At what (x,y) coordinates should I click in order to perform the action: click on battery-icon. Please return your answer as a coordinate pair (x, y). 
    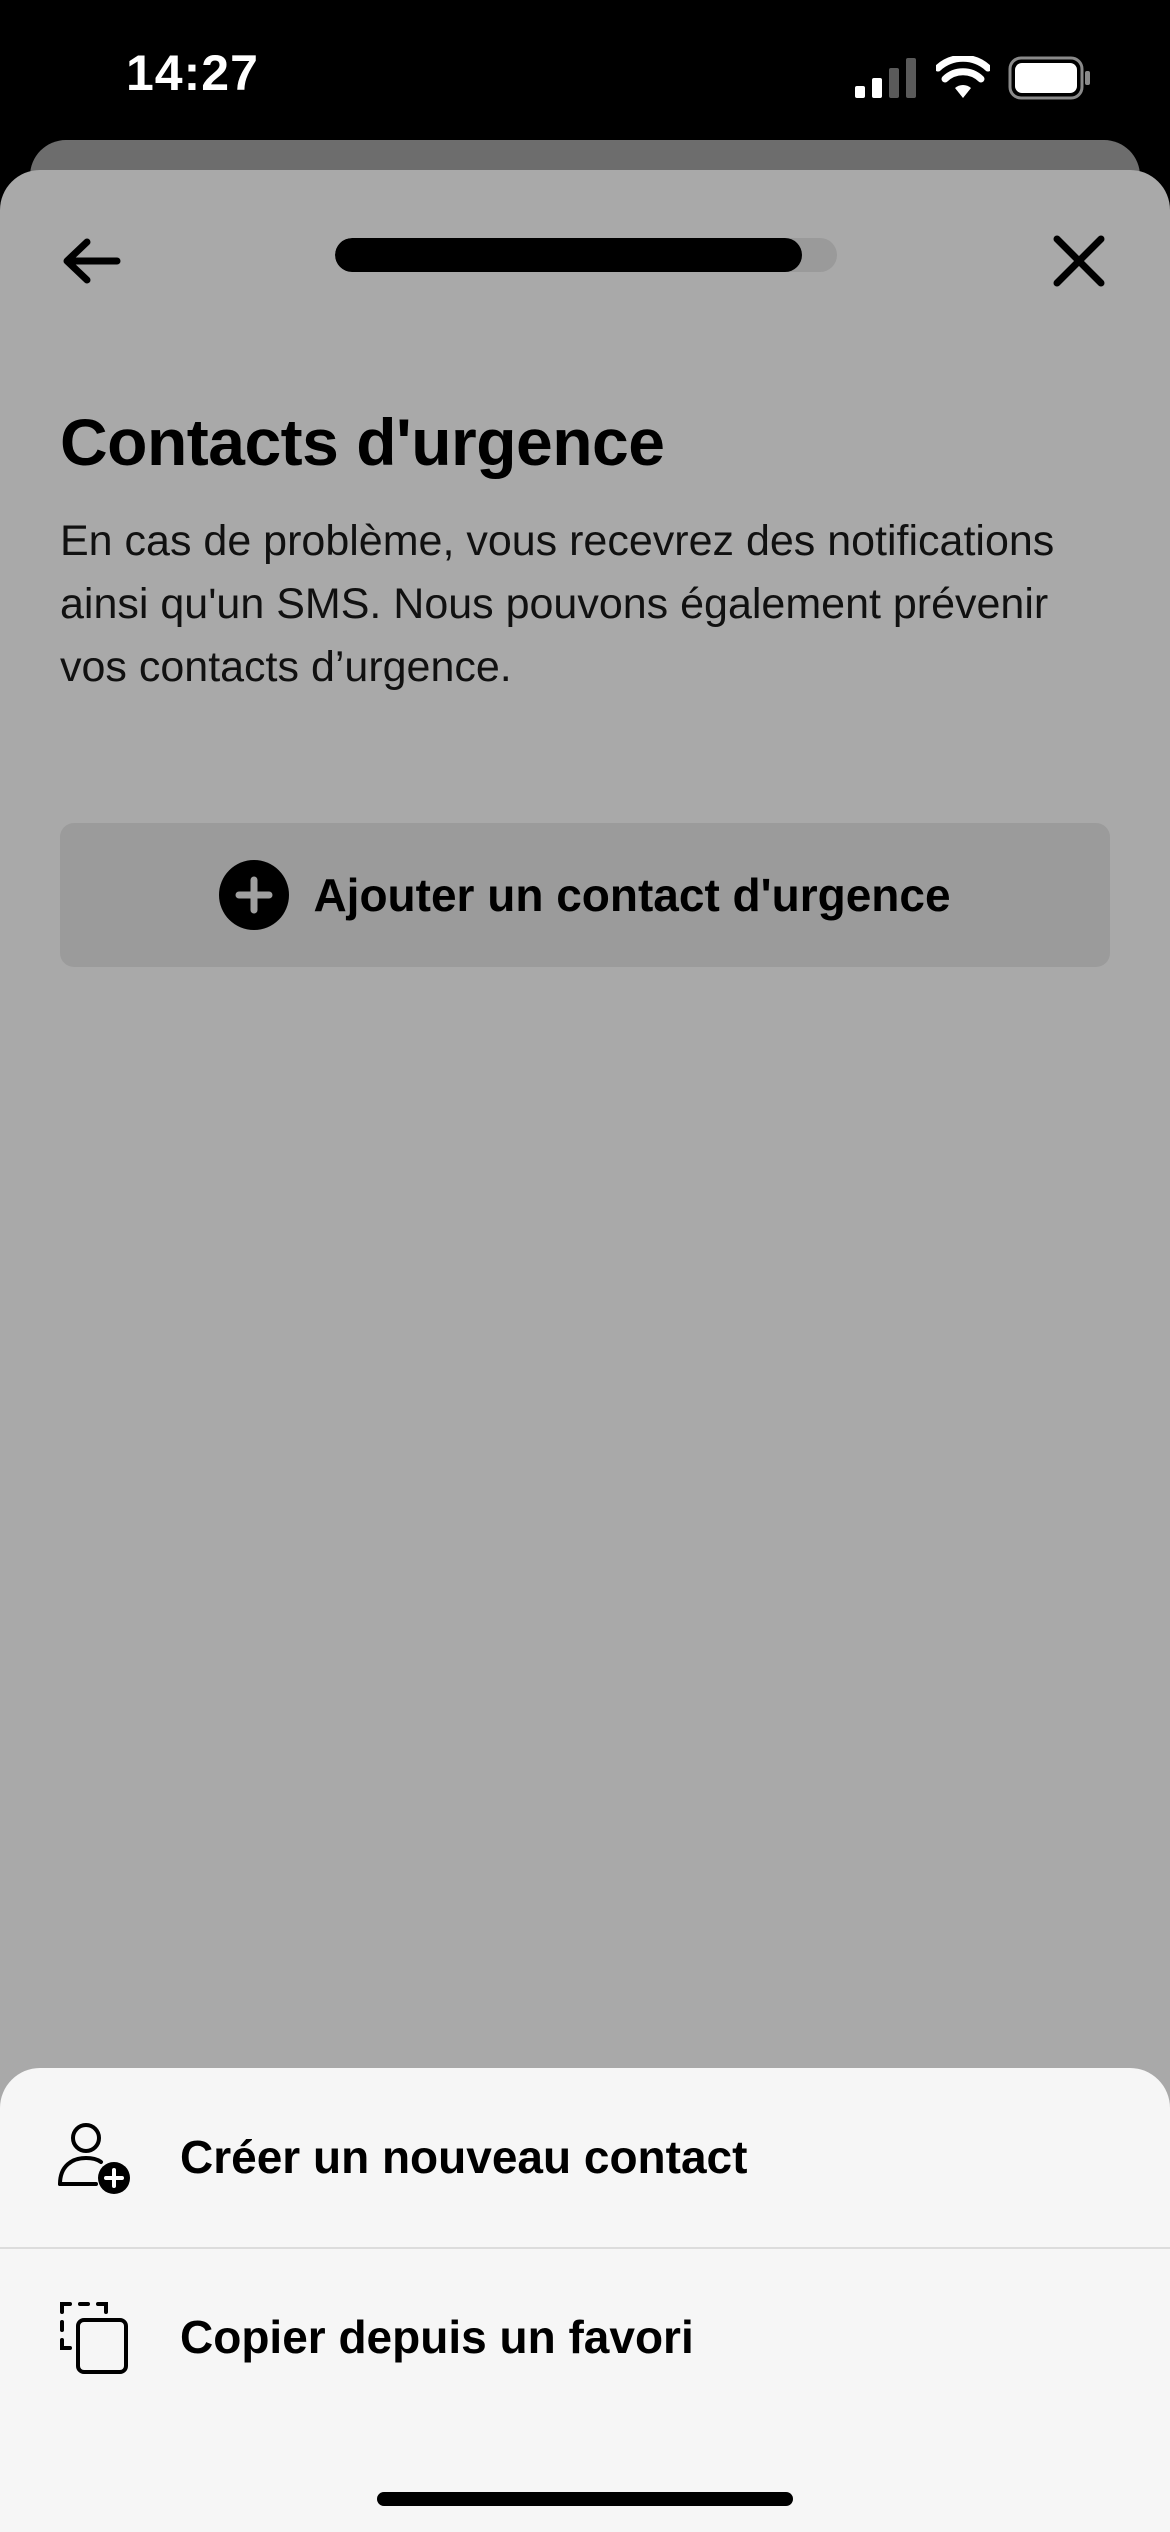
    Looking at the image, I should click on (1049, 78).